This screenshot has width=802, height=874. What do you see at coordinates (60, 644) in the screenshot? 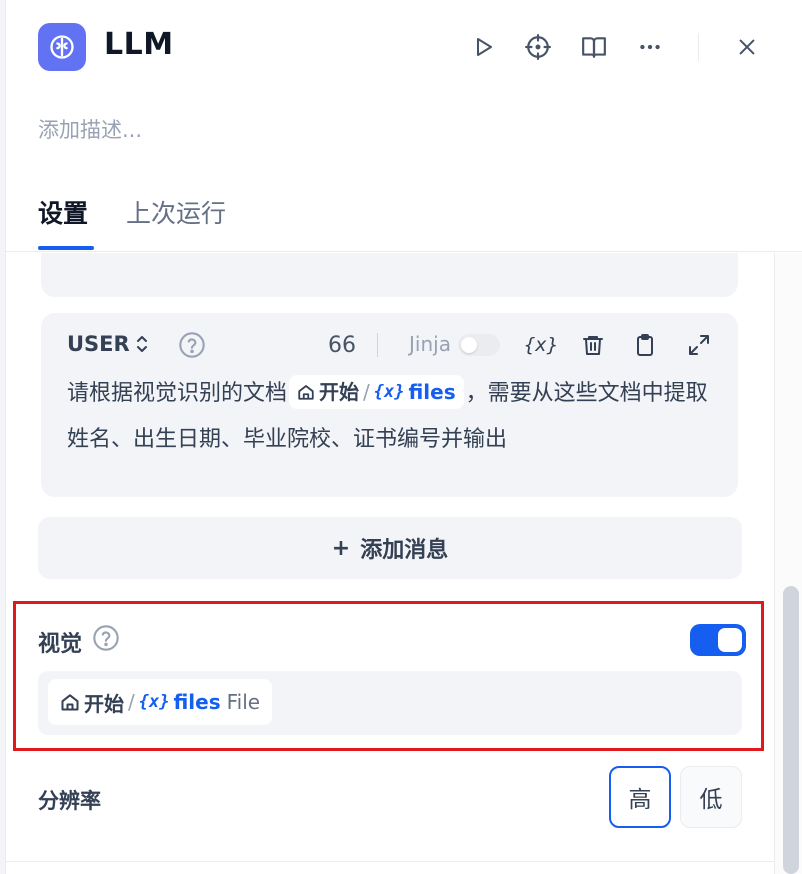
I see `vision-label: 视觉` at bounding box center [60, 644].